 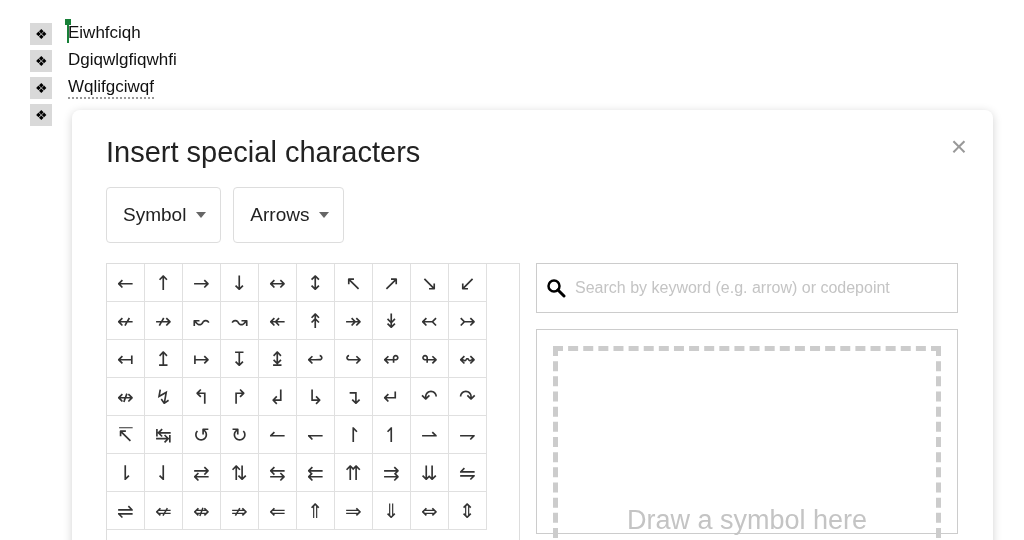 I want to click on symbol-cell: ↓, so click(x=240, y=283).